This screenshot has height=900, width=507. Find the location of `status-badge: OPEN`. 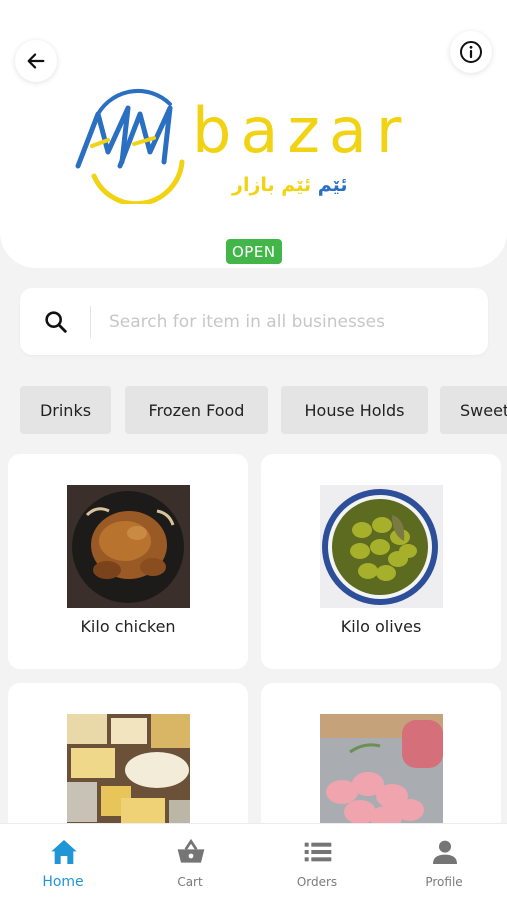

status-badge: OPEN is located at coordinates (254, 251).